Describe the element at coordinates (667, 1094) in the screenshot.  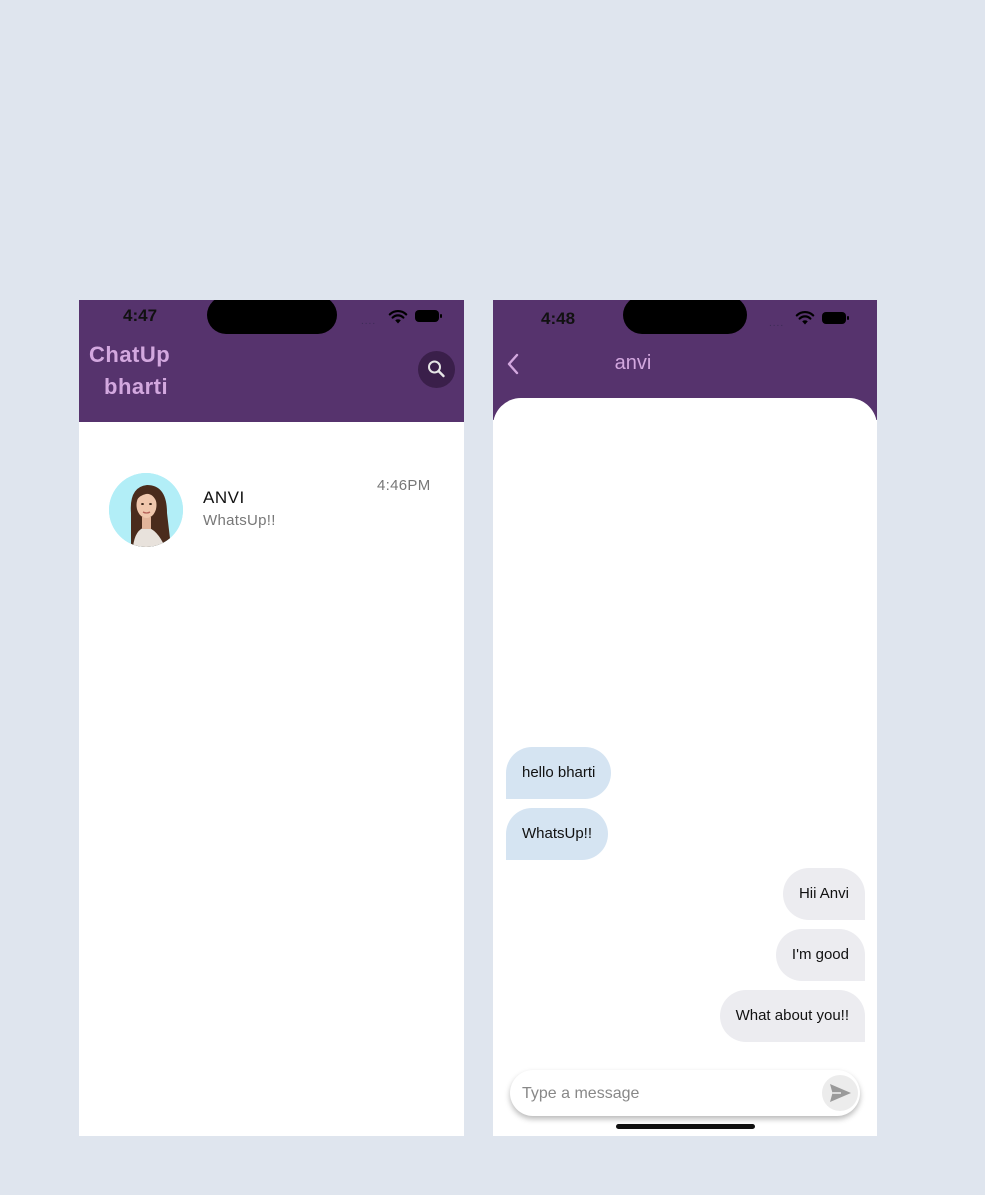
I see `message-input` at that location.